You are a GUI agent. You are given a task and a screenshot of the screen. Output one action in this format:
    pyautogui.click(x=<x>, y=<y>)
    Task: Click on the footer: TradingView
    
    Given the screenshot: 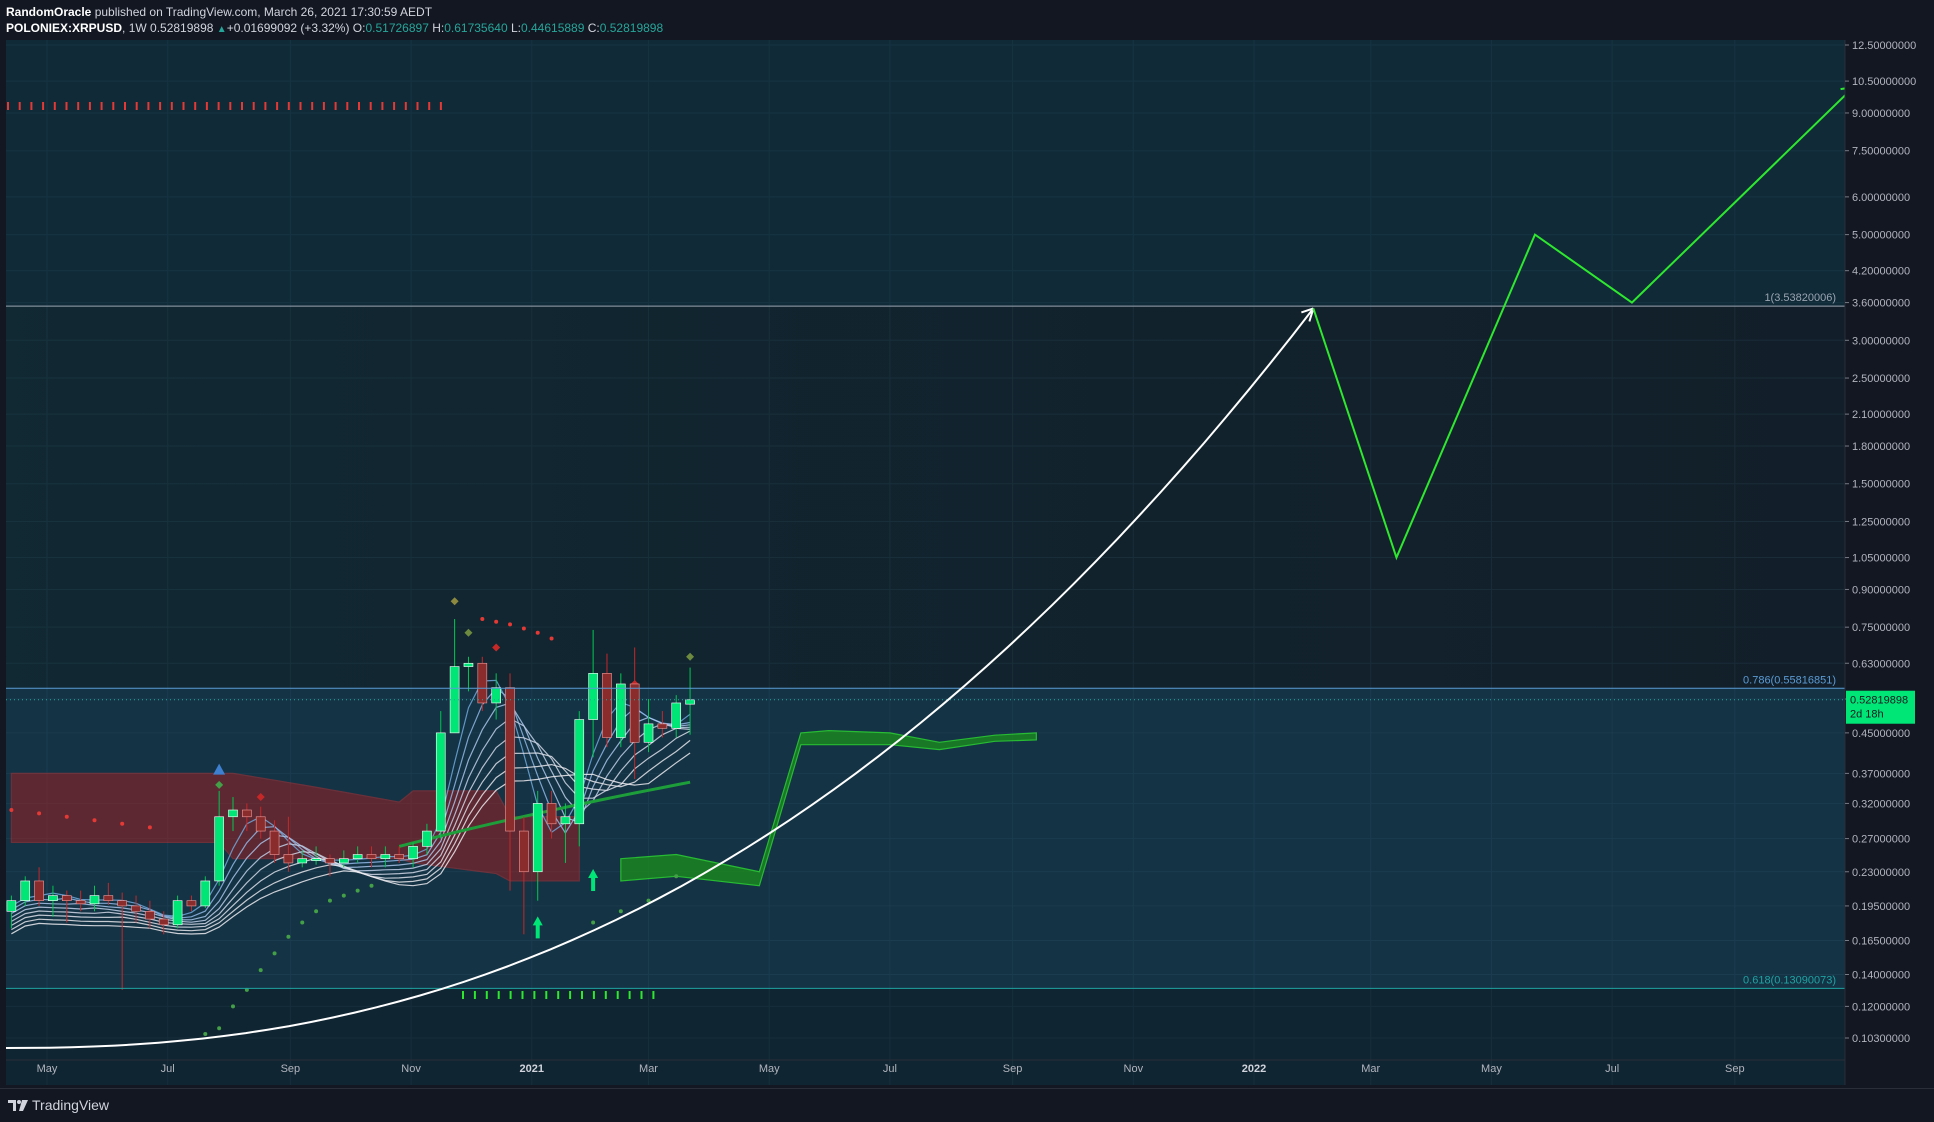 What is the action you would take?
    pyautogui.click(x=967, y=1105)
    